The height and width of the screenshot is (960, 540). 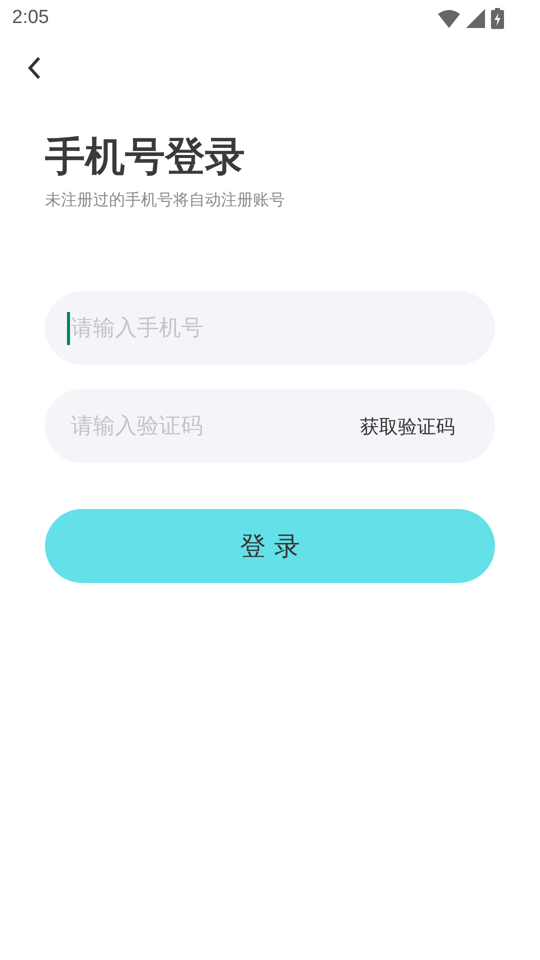 I want to click on page-title: 手机号登录, so click(x=145, y=157).